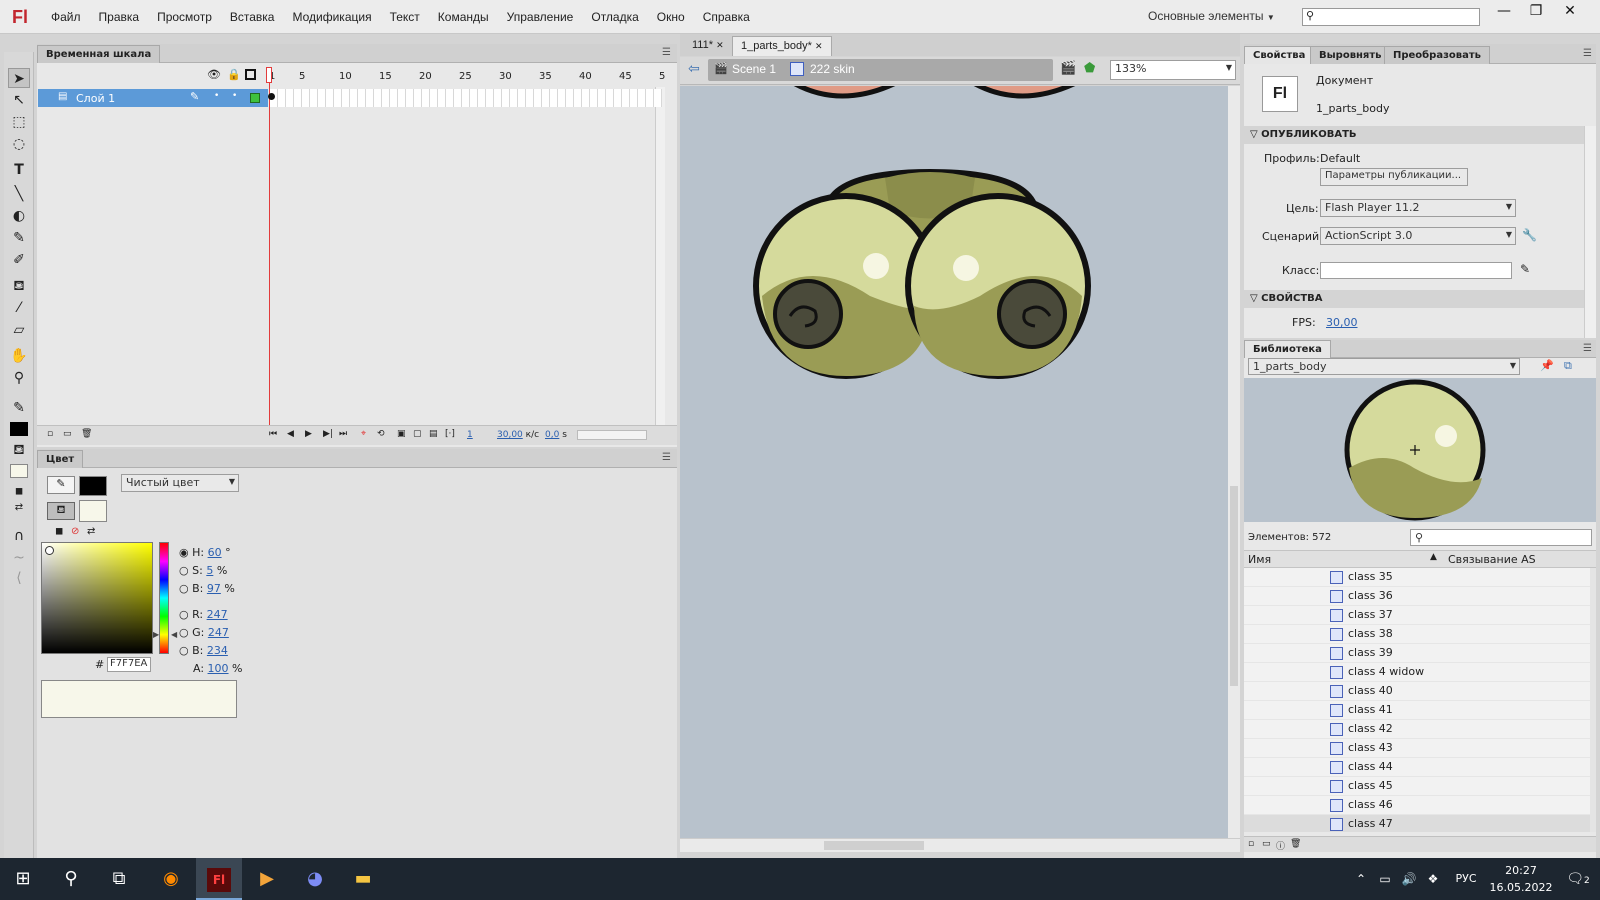 The height and width of the screenshot is (900, 1600). I want to click on next-frame-icon: ▶|, so click(328, 434).